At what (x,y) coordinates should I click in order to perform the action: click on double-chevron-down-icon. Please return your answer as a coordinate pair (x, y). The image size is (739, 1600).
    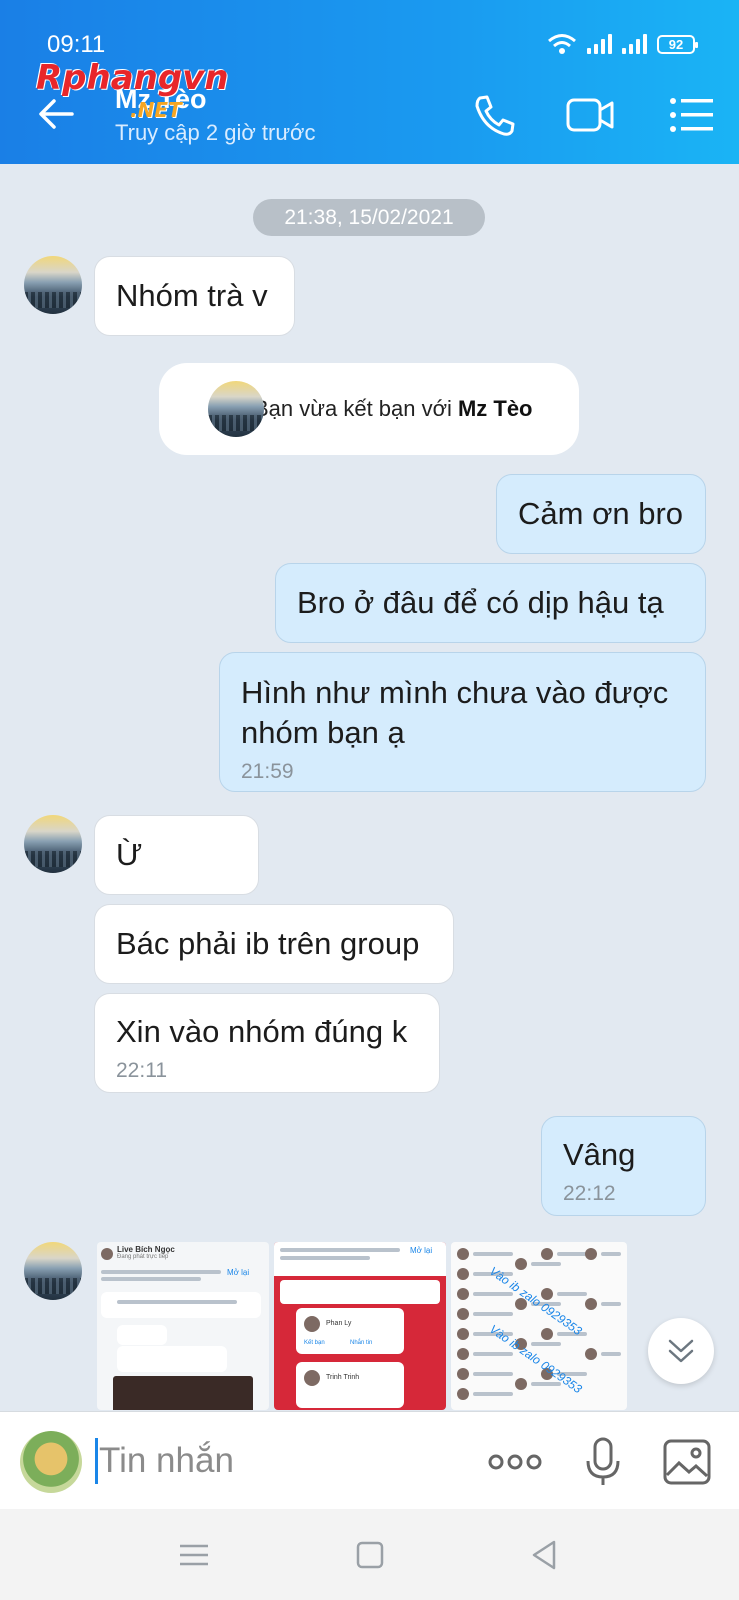
    Looking at the image, I should click on (681, 1351).